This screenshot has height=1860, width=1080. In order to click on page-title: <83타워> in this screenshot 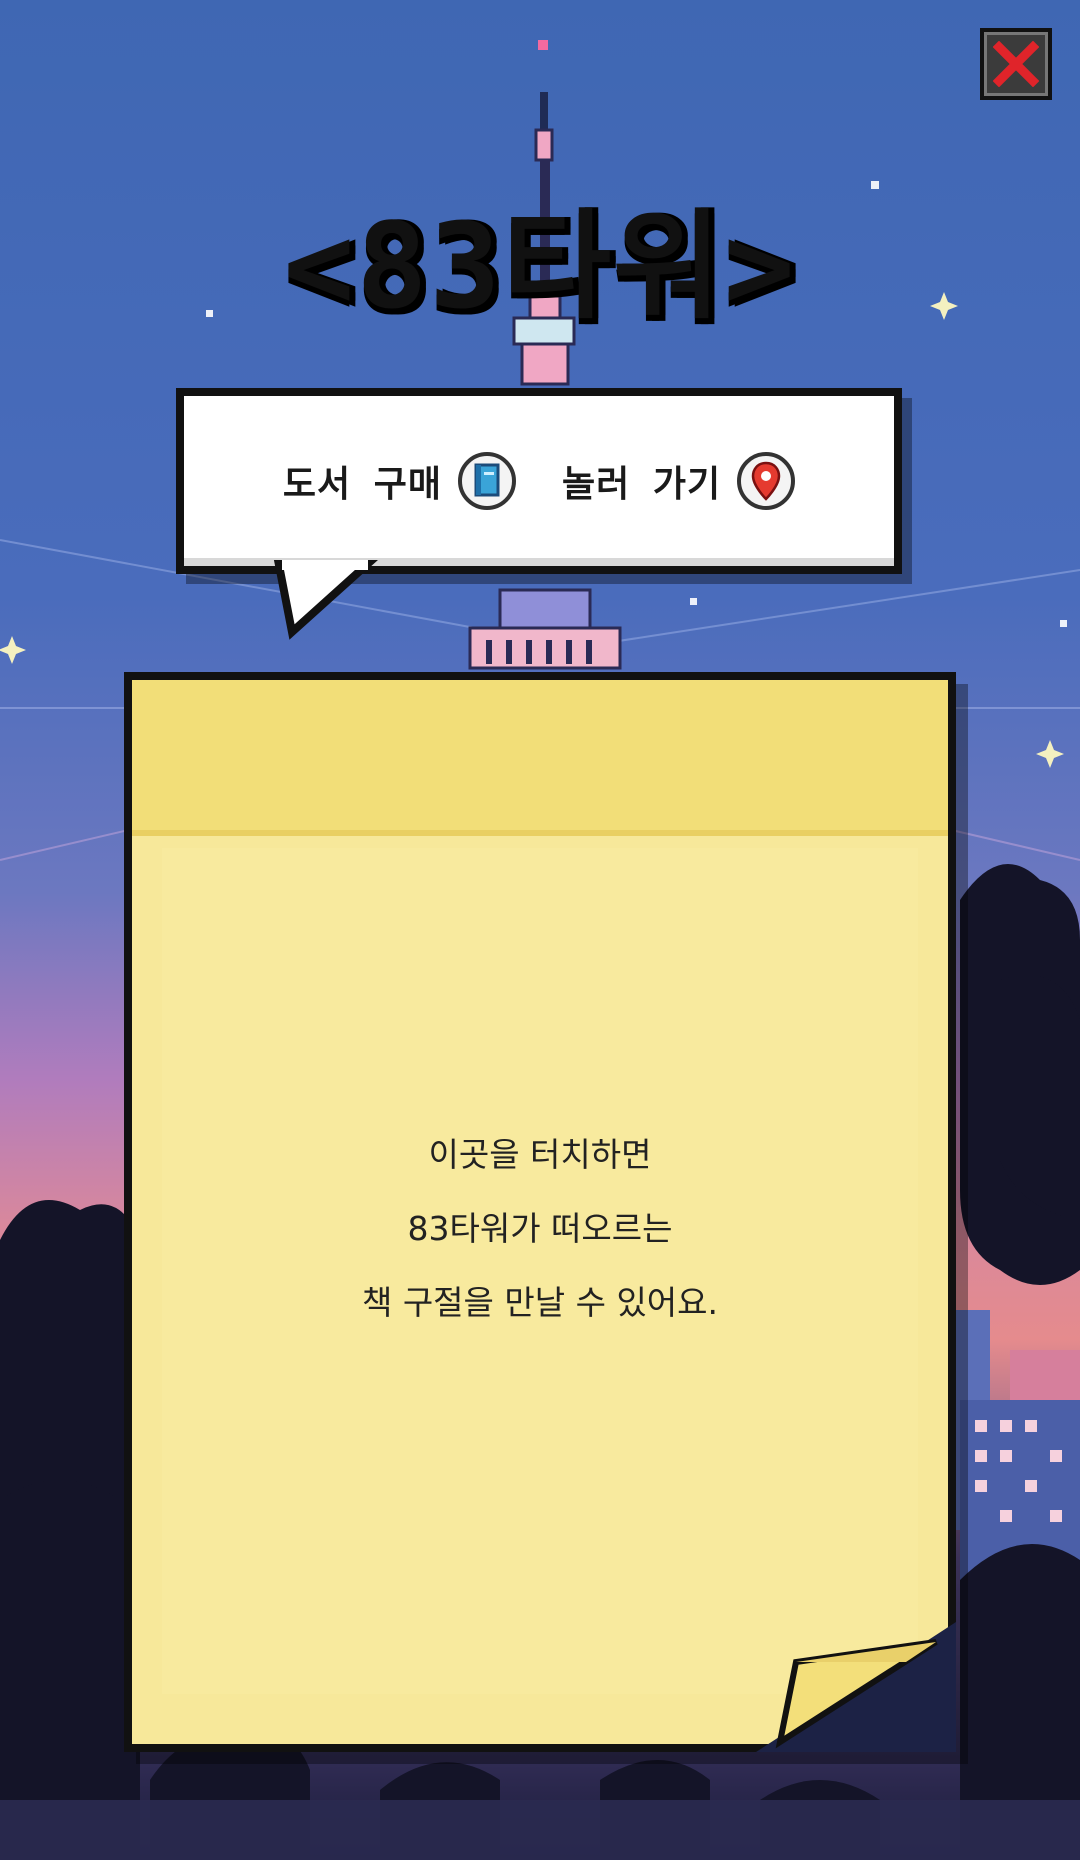, I will do `click(540, 266)`.